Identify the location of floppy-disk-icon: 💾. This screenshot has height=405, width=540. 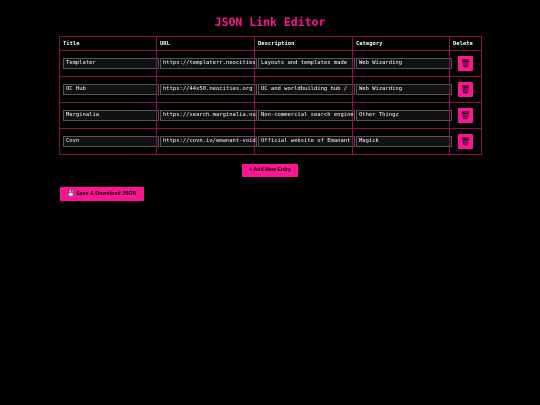
(71, 194).